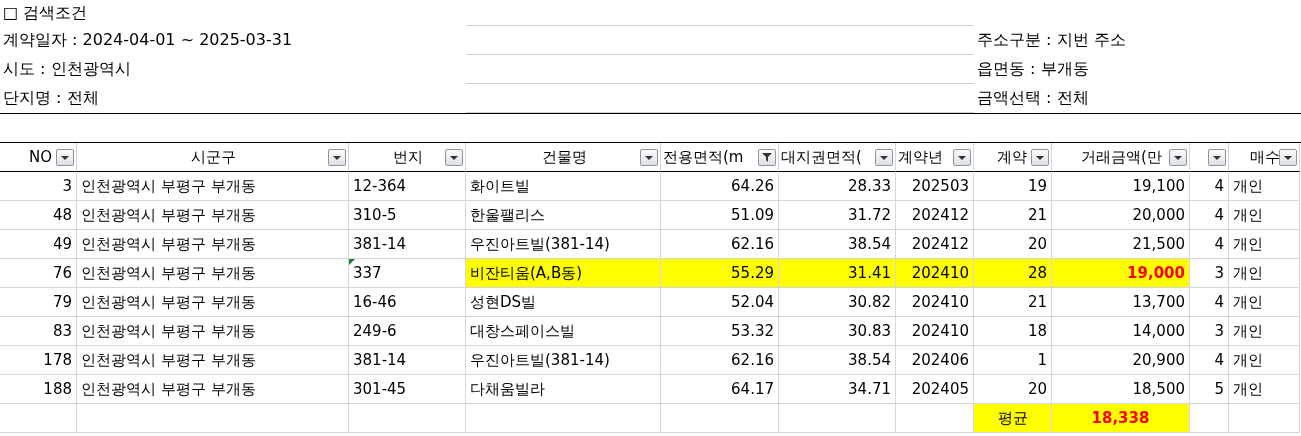 This screenshot has width=1301, height=436. What do you see at coordinates (563, 186) in the screenshot?
I see `table-cell: 화이트빌` at bounding box center [563, 186].